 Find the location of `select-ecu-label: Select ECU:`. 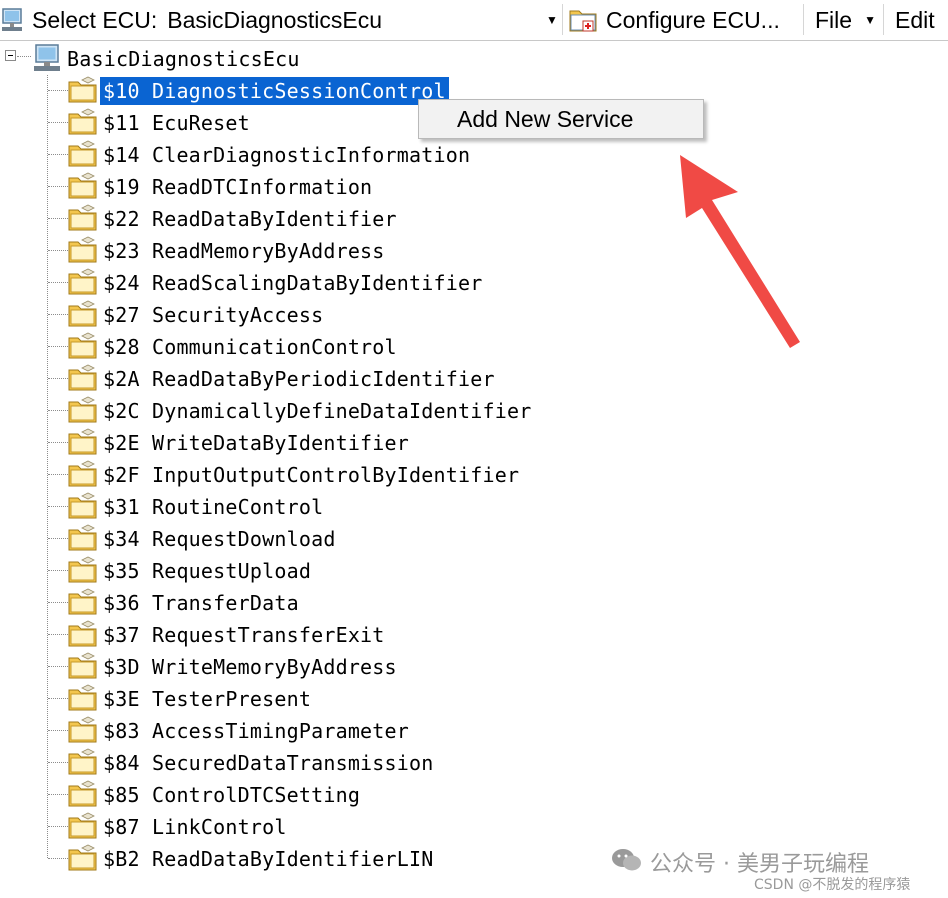

select-ecu-label: Select ECU: is located at coordinates (95, 19).